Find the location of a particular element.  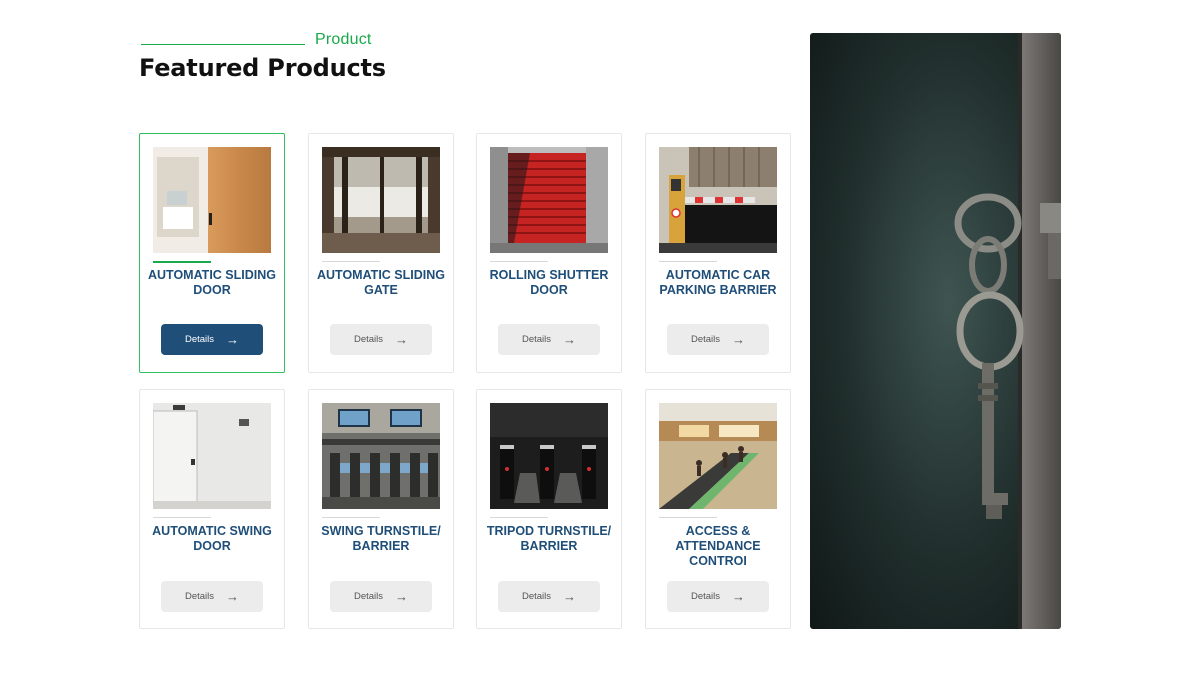

eyebrow-label: Product is located at coordinates (343, 39).